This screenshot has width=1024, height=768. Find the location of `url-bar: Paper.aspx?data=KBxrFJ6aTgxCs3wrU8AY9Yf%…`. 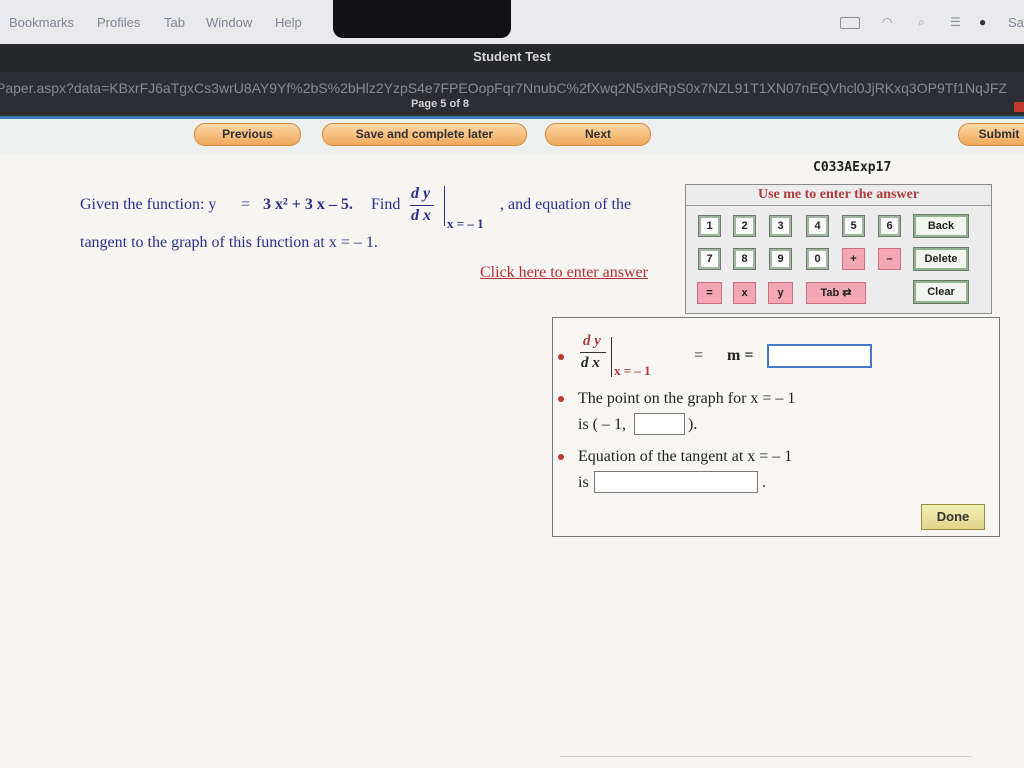

url-bar: Paper.aspx?data=KBxrFJ6aTgxCs3wrU8AY9Yf%… is located at coordinates (512, 94).